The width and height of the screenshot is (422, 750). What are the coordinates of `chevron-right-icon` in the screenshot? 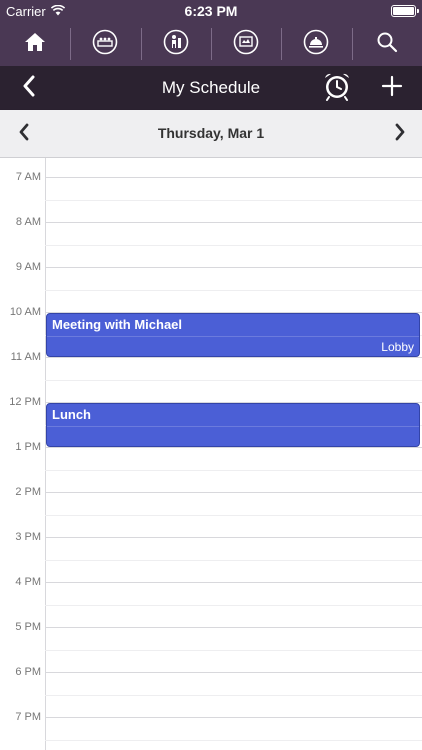 It's located at (400, 134).